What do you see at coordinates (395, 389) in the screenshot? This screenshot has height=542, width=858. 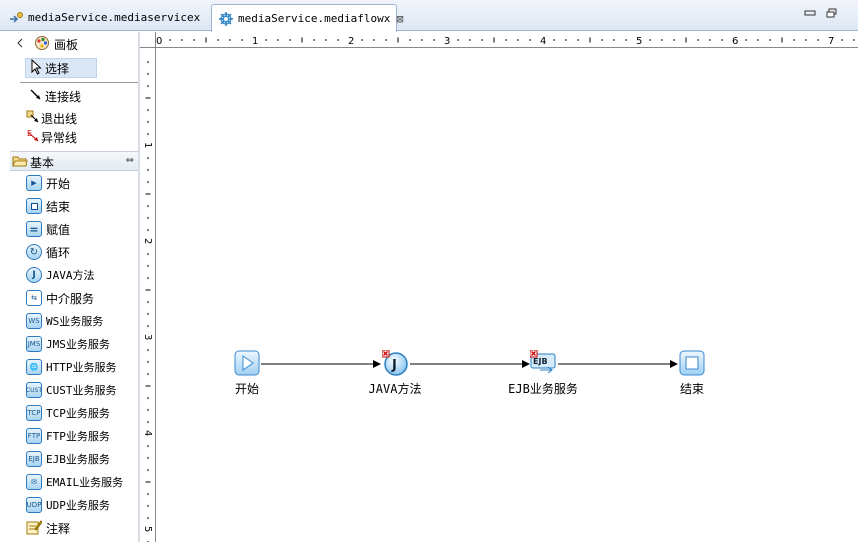 I see `node-label: JAVA方法` at bounding box center [395, 389].